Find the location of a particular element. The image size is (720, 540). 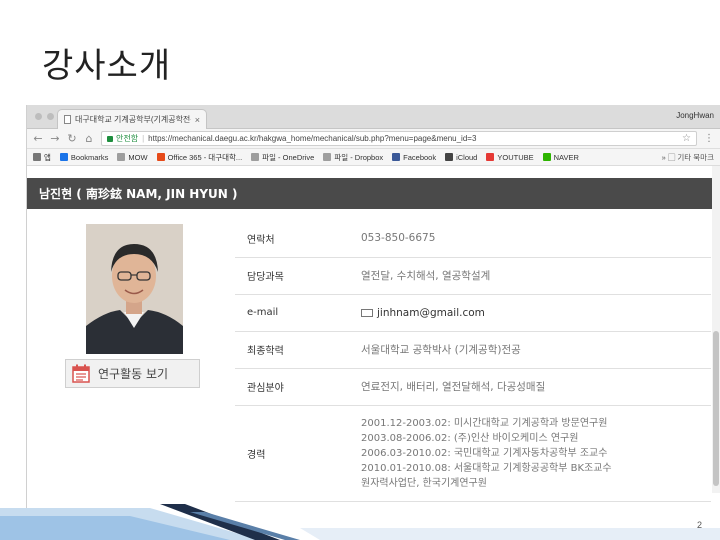

close-window-button is located at coordinates (38, 116).